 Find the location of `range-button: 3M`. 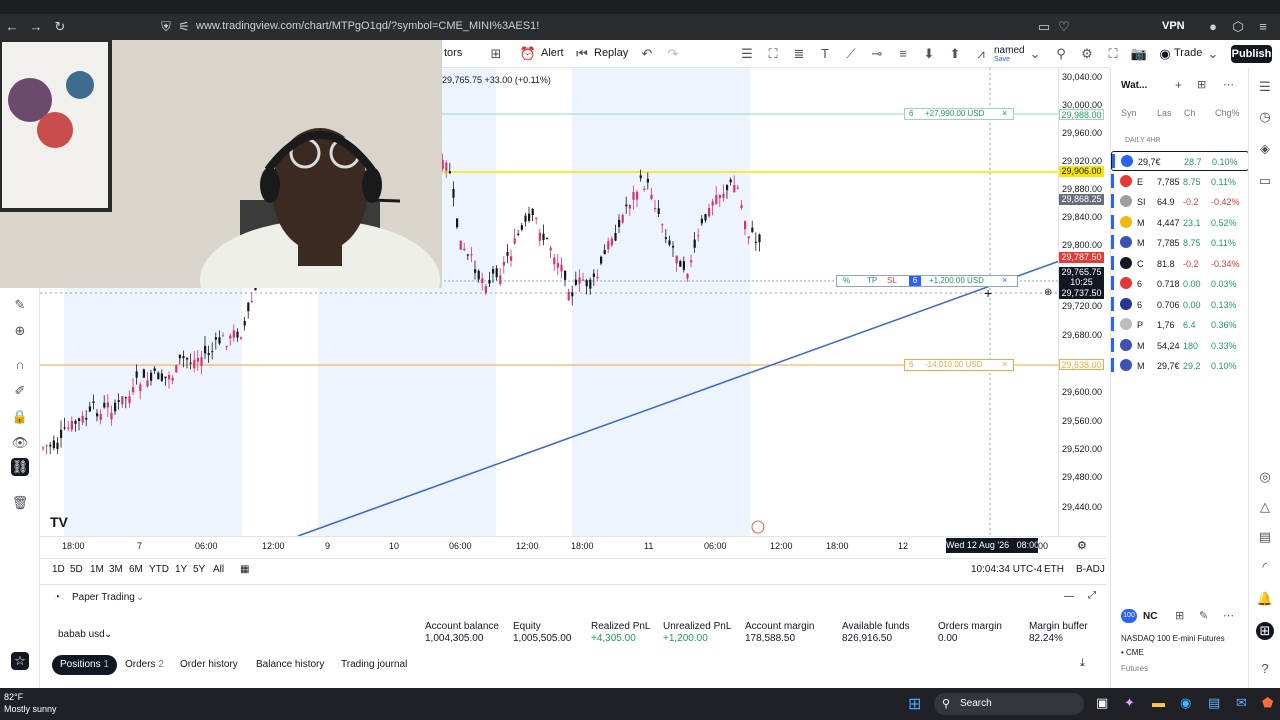

range-button: 3M is located at coordinates (116, 569).